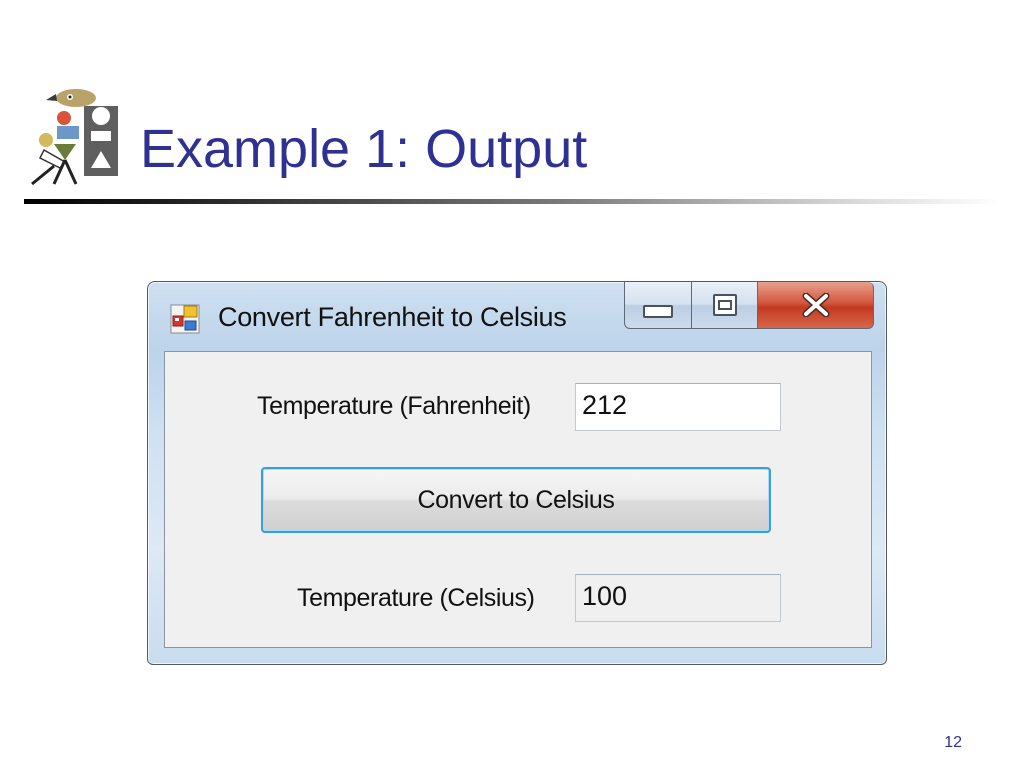 The image size is (1024, 768). I want to click on caption-buttons, so click(749, 305).